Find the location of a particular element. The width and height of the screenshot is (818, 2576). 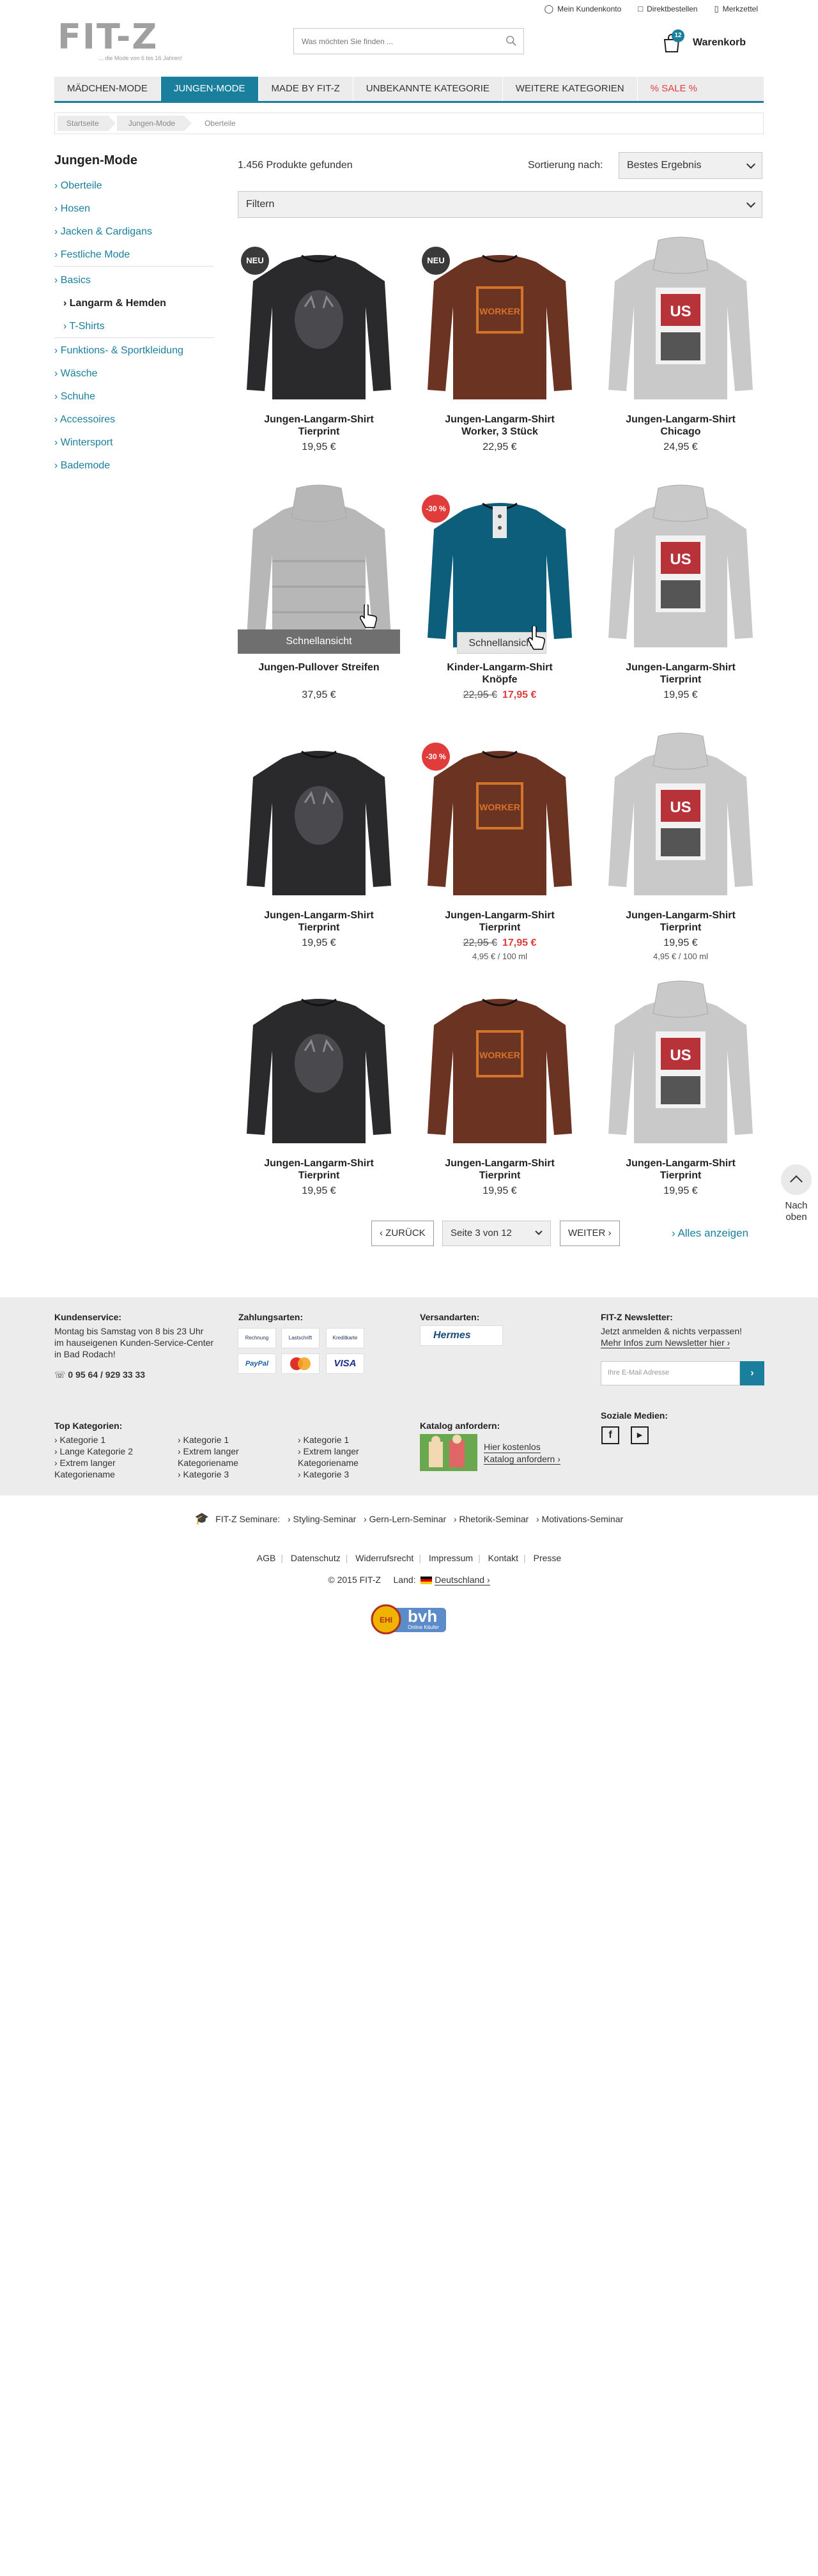

footer-link-impressum: Impressum is located at coordinates (451, 1558).